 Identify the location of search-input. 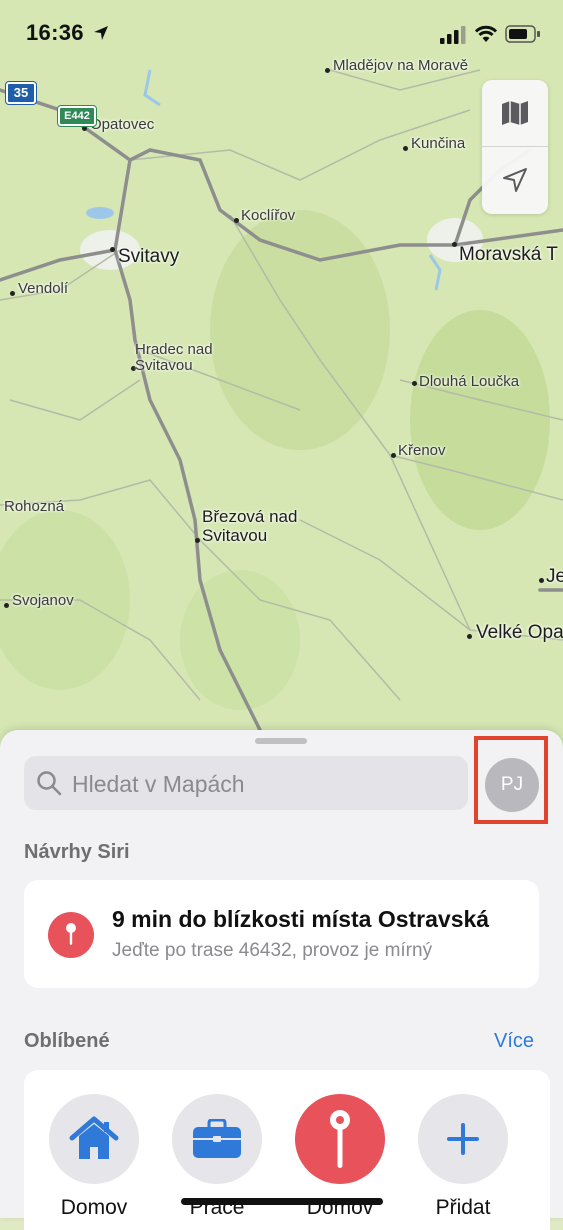
(262, 784).